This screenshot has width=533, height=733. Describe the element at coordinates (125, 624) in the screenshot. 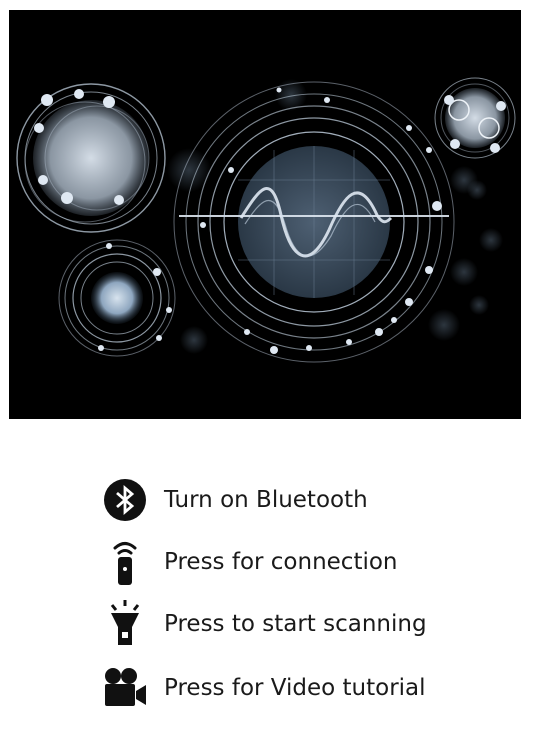

I see `flashlight-icon` at that location.